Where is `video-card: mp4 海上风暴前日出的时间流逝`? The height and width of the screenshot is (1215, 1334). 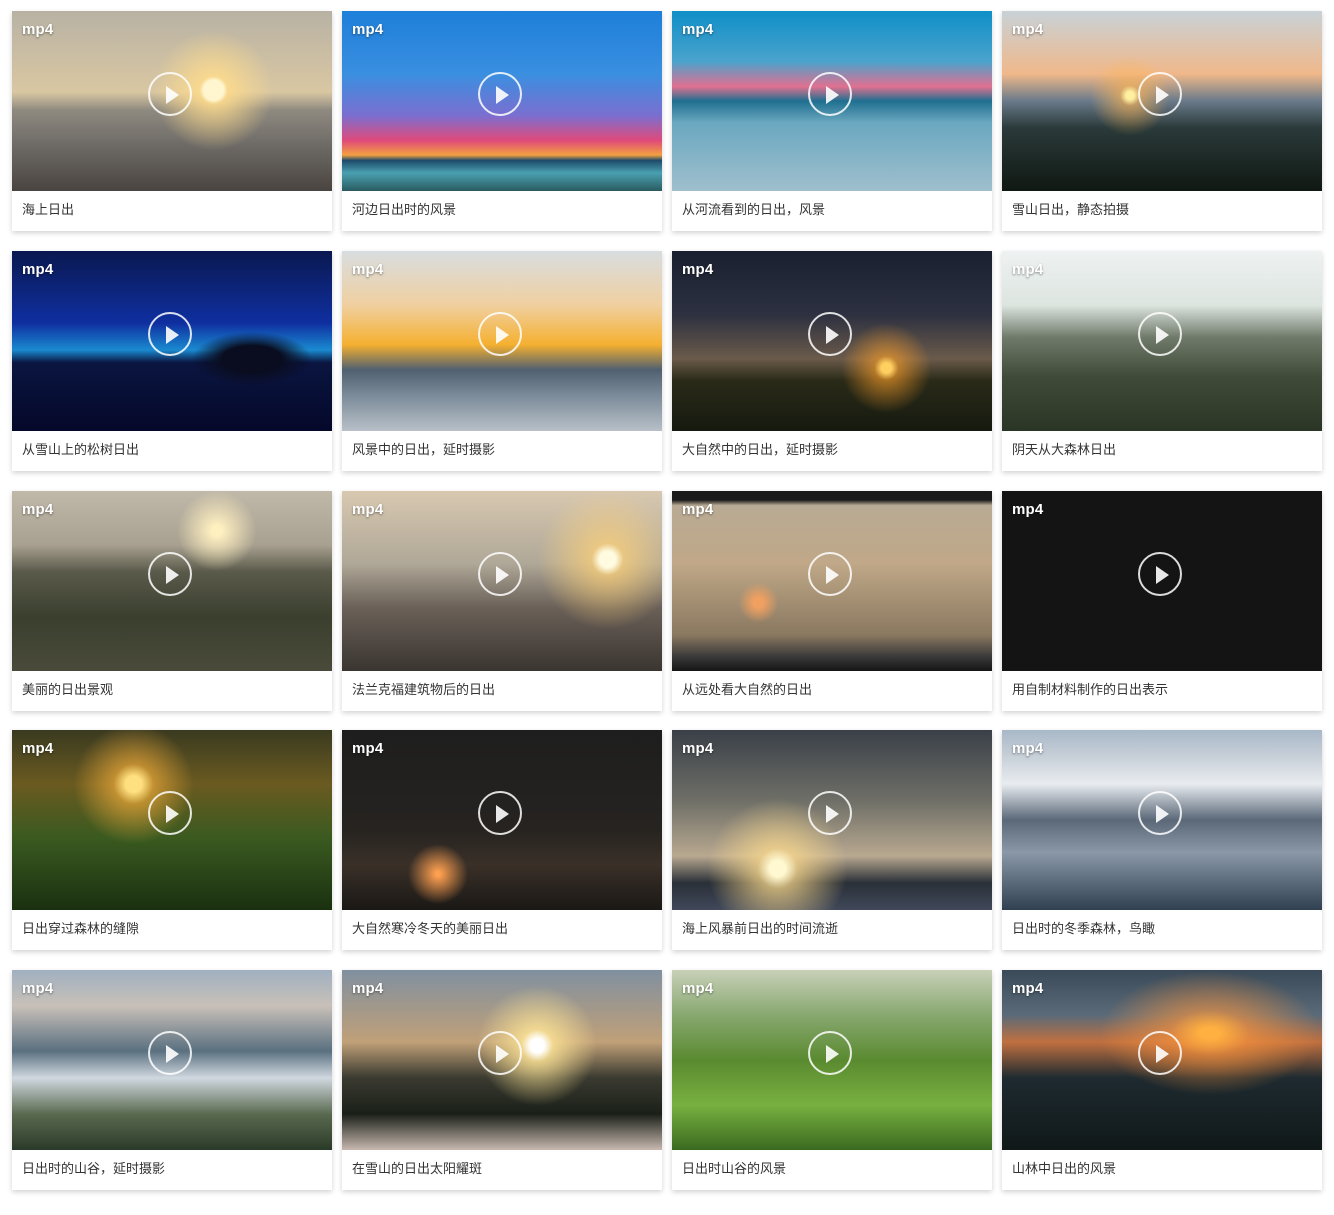 video-card: mp4 海上风暴前日出的时间流逝 is located at coordinates (832, 840).